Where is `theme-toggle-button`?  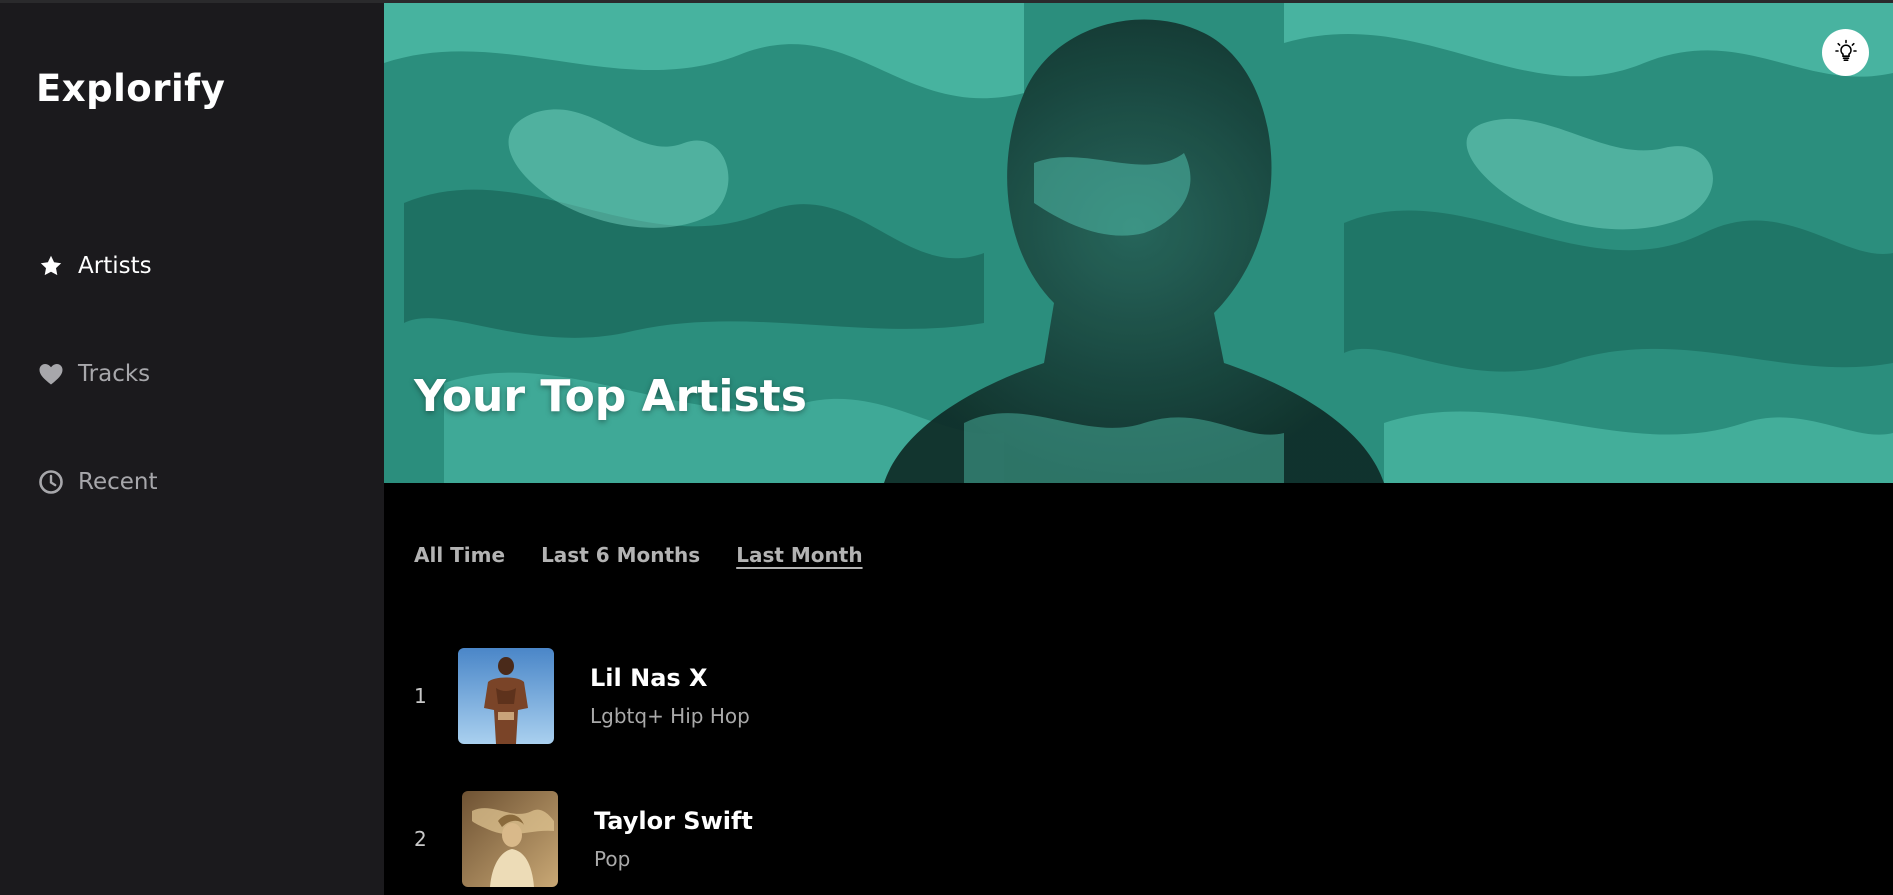 theme-toggle-button is located at coordinates (1845, 52).